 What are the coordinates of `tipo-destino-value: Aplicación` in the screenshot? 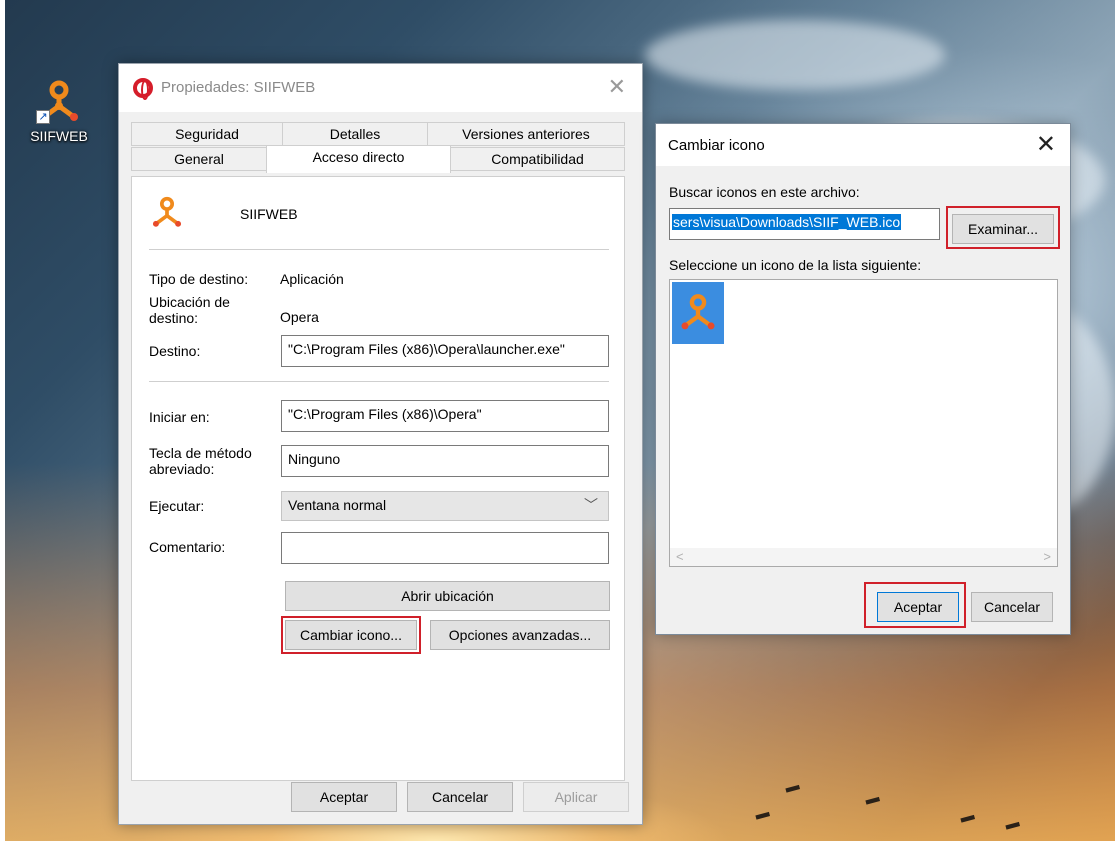 It's located at (312, 279).